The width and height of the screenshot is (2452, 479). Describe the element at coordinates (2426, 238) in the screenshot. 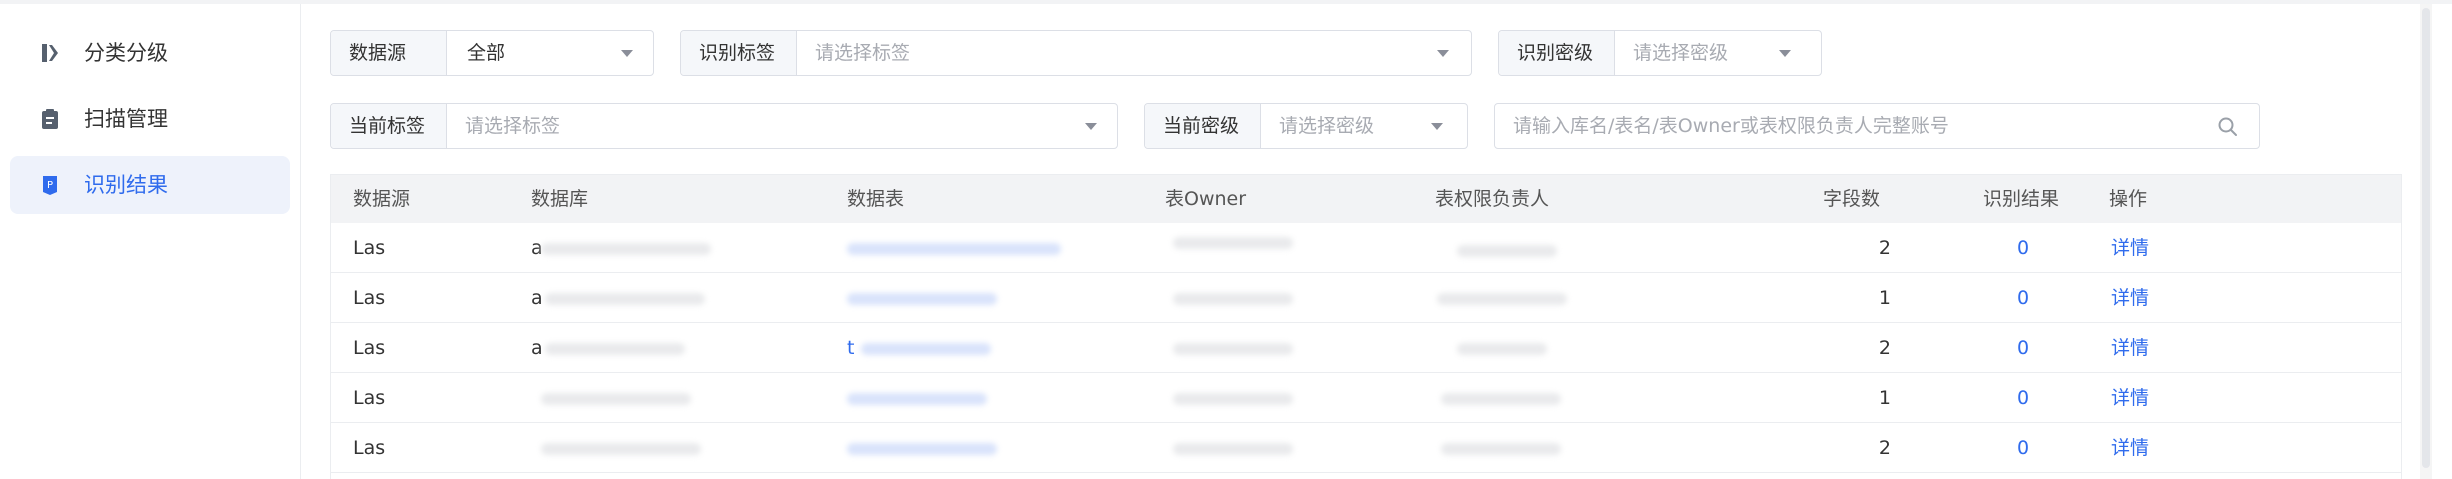

I see `page-scrollbar-thumb` at that location.